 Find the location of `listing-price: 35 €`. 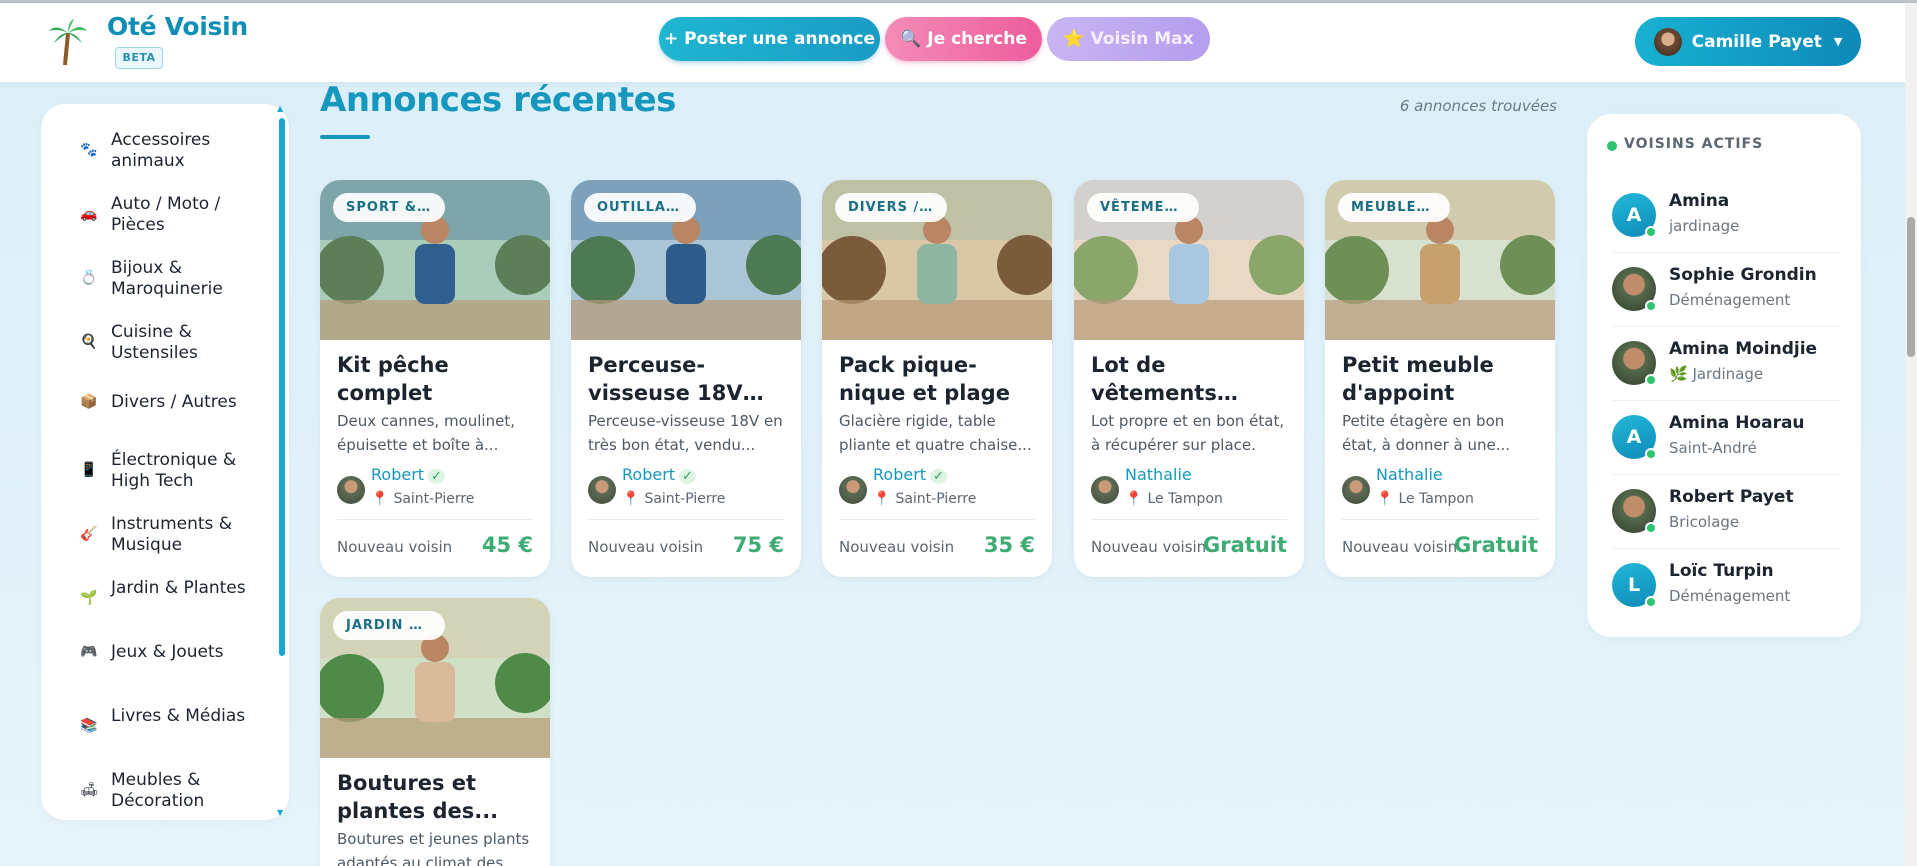

listing-price: 35 € is located at coordinates (1009, 545).